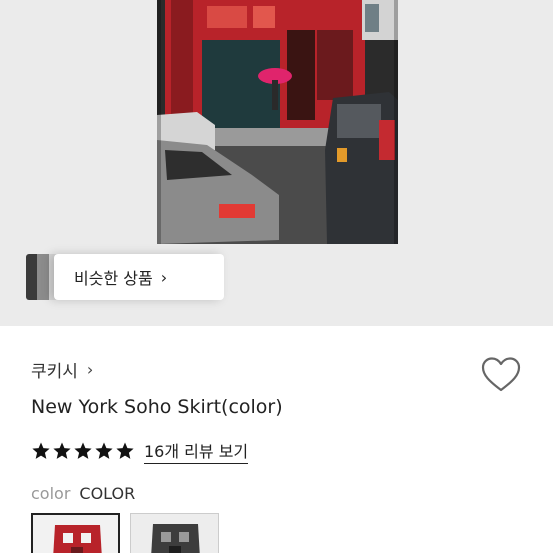 Image resolution: width=553 pixels, height=553 pixels. Describe the element at coordinates (174, 533) in the screenshot. I see `swatch-black-white` at that location.